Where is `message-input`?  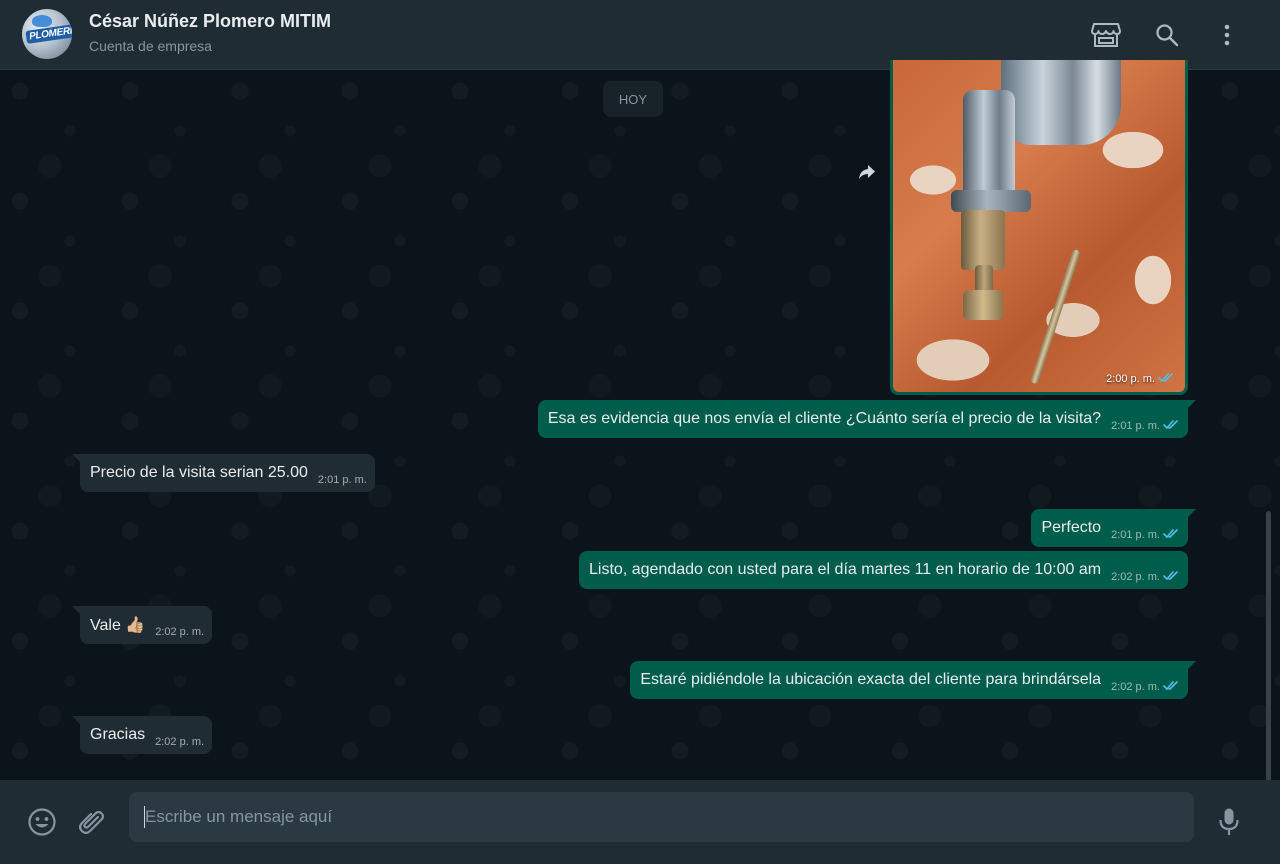 message-input is located at coordinates (661, 817).